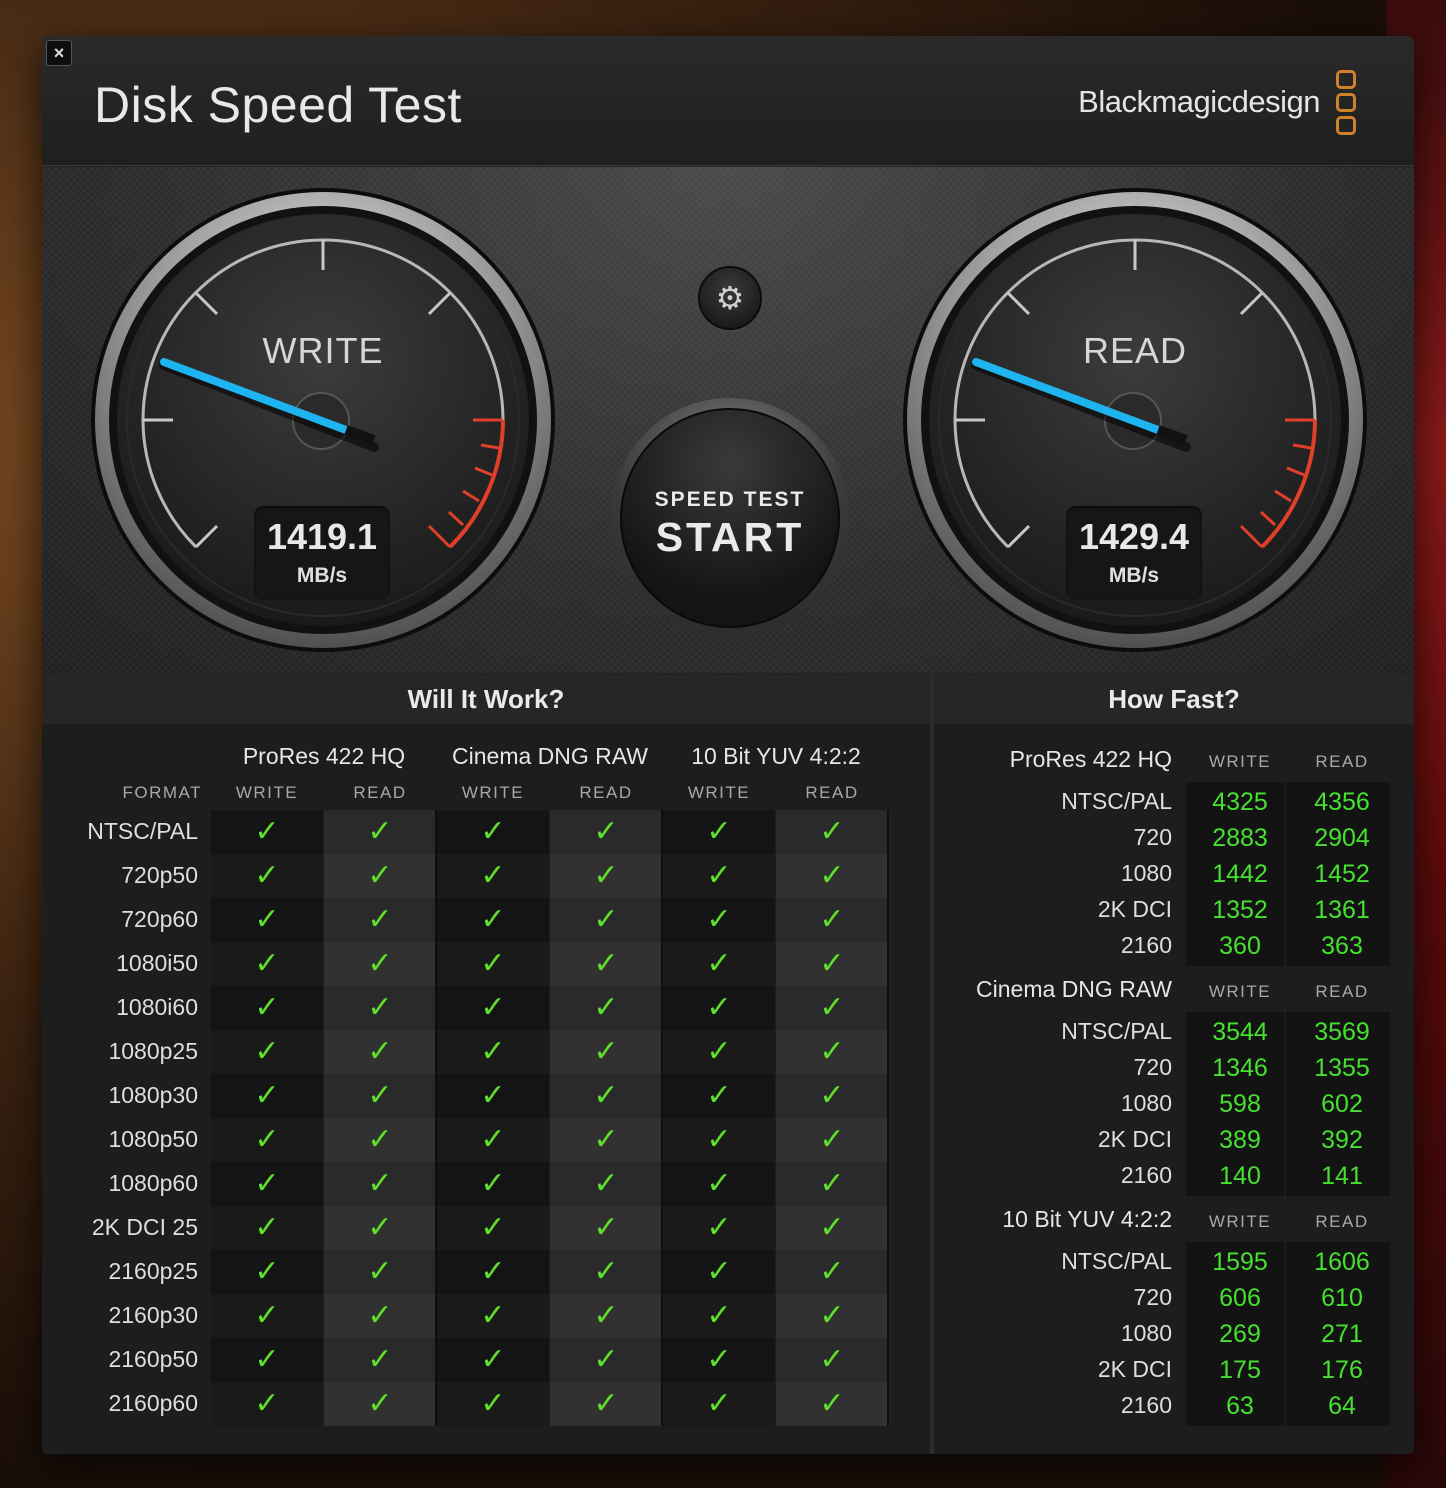 This screenshot has height=1488, width=1446. What do you see at coordinates (59, 53) in the screenshot?
I see `close-button: ×` at bounding box center [59, 53].